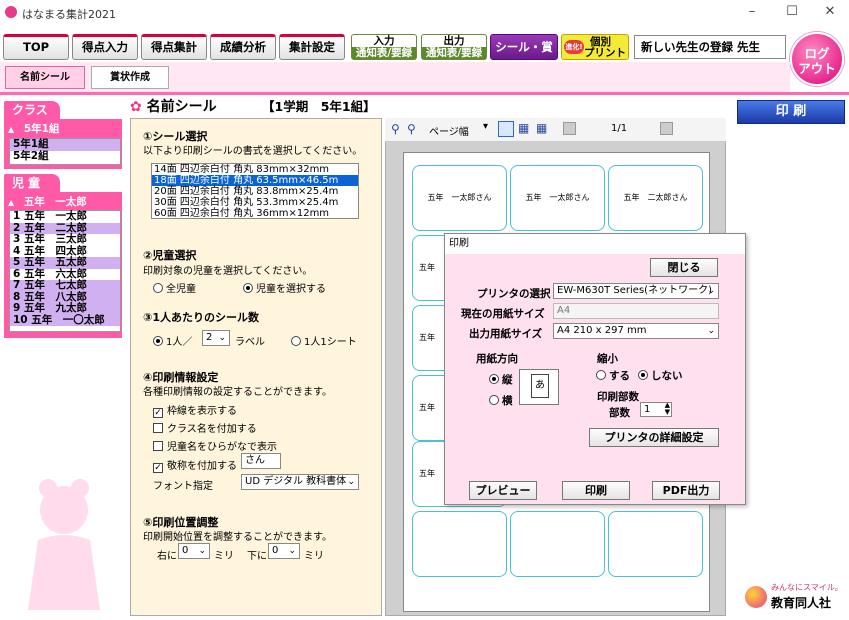 The width and height of the screenshot is (849, 620). Describe the element at coordinates (36, 47) in the screenshot. I see `tab-top: TOP` at that location.